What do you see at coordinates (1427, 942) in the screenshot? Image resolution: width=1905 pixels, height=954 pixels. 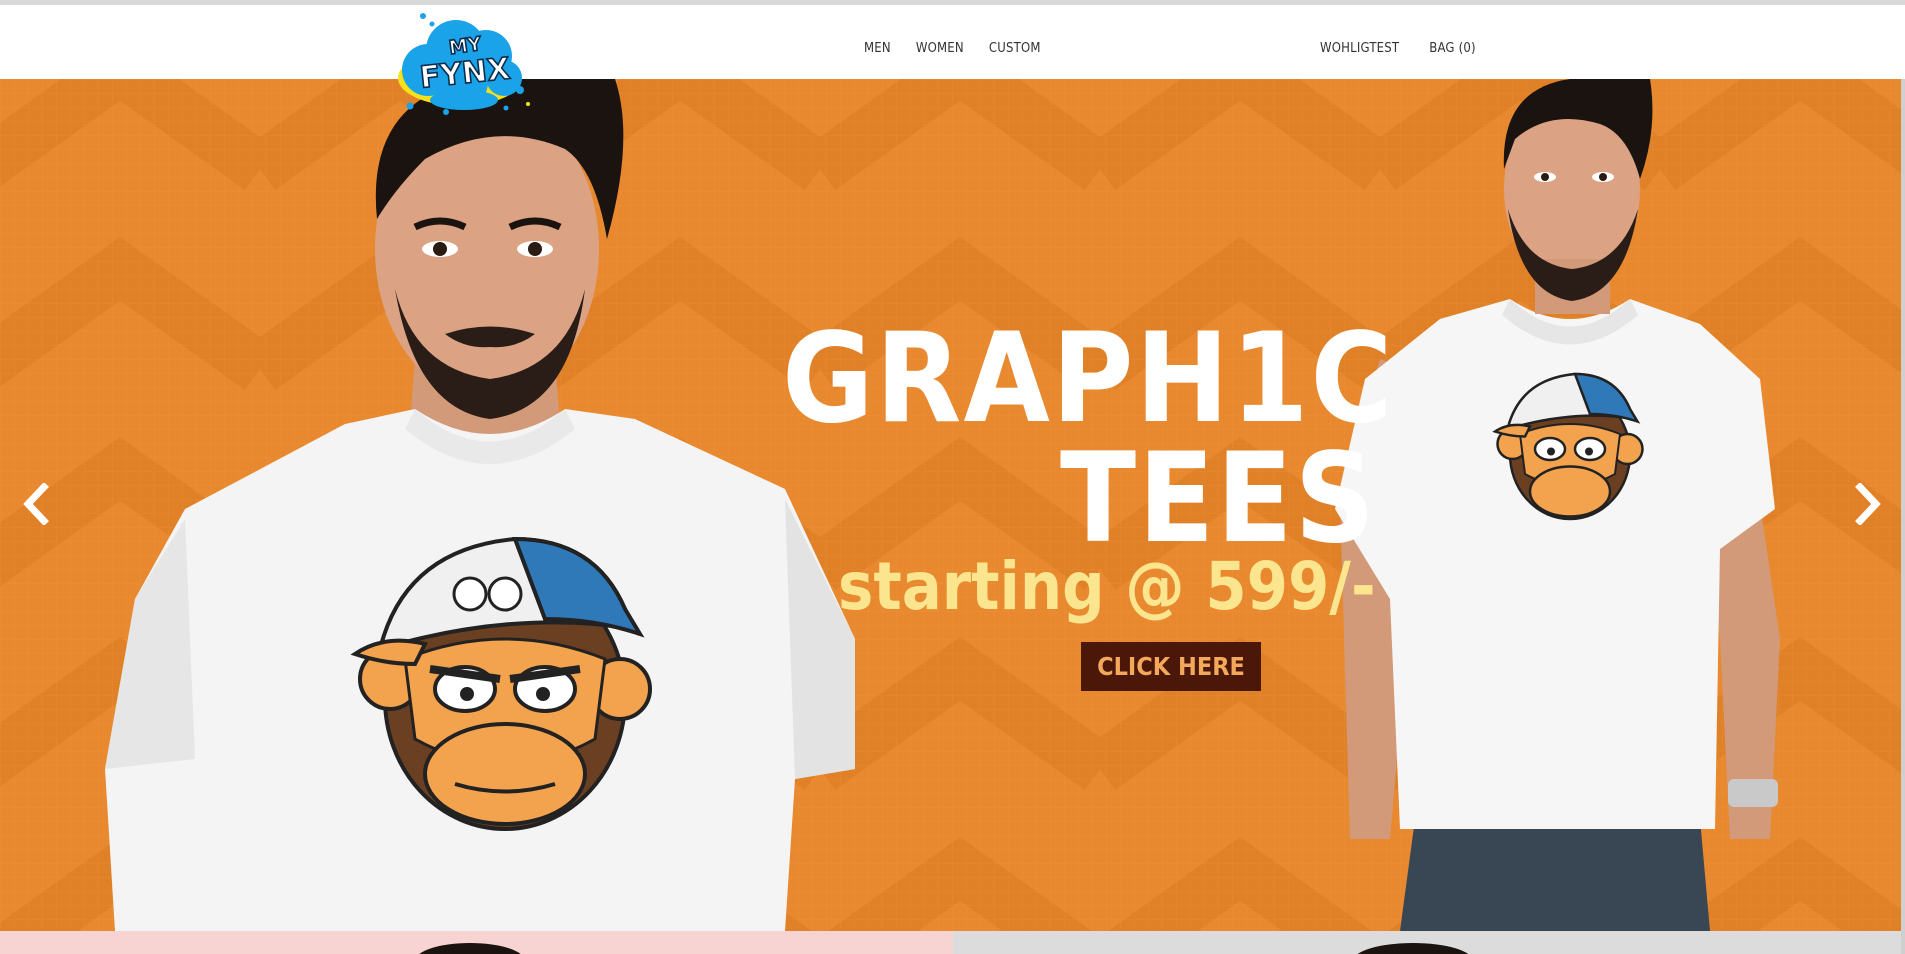 I see `promo-tile-right` at bounding box center [1427, 942].